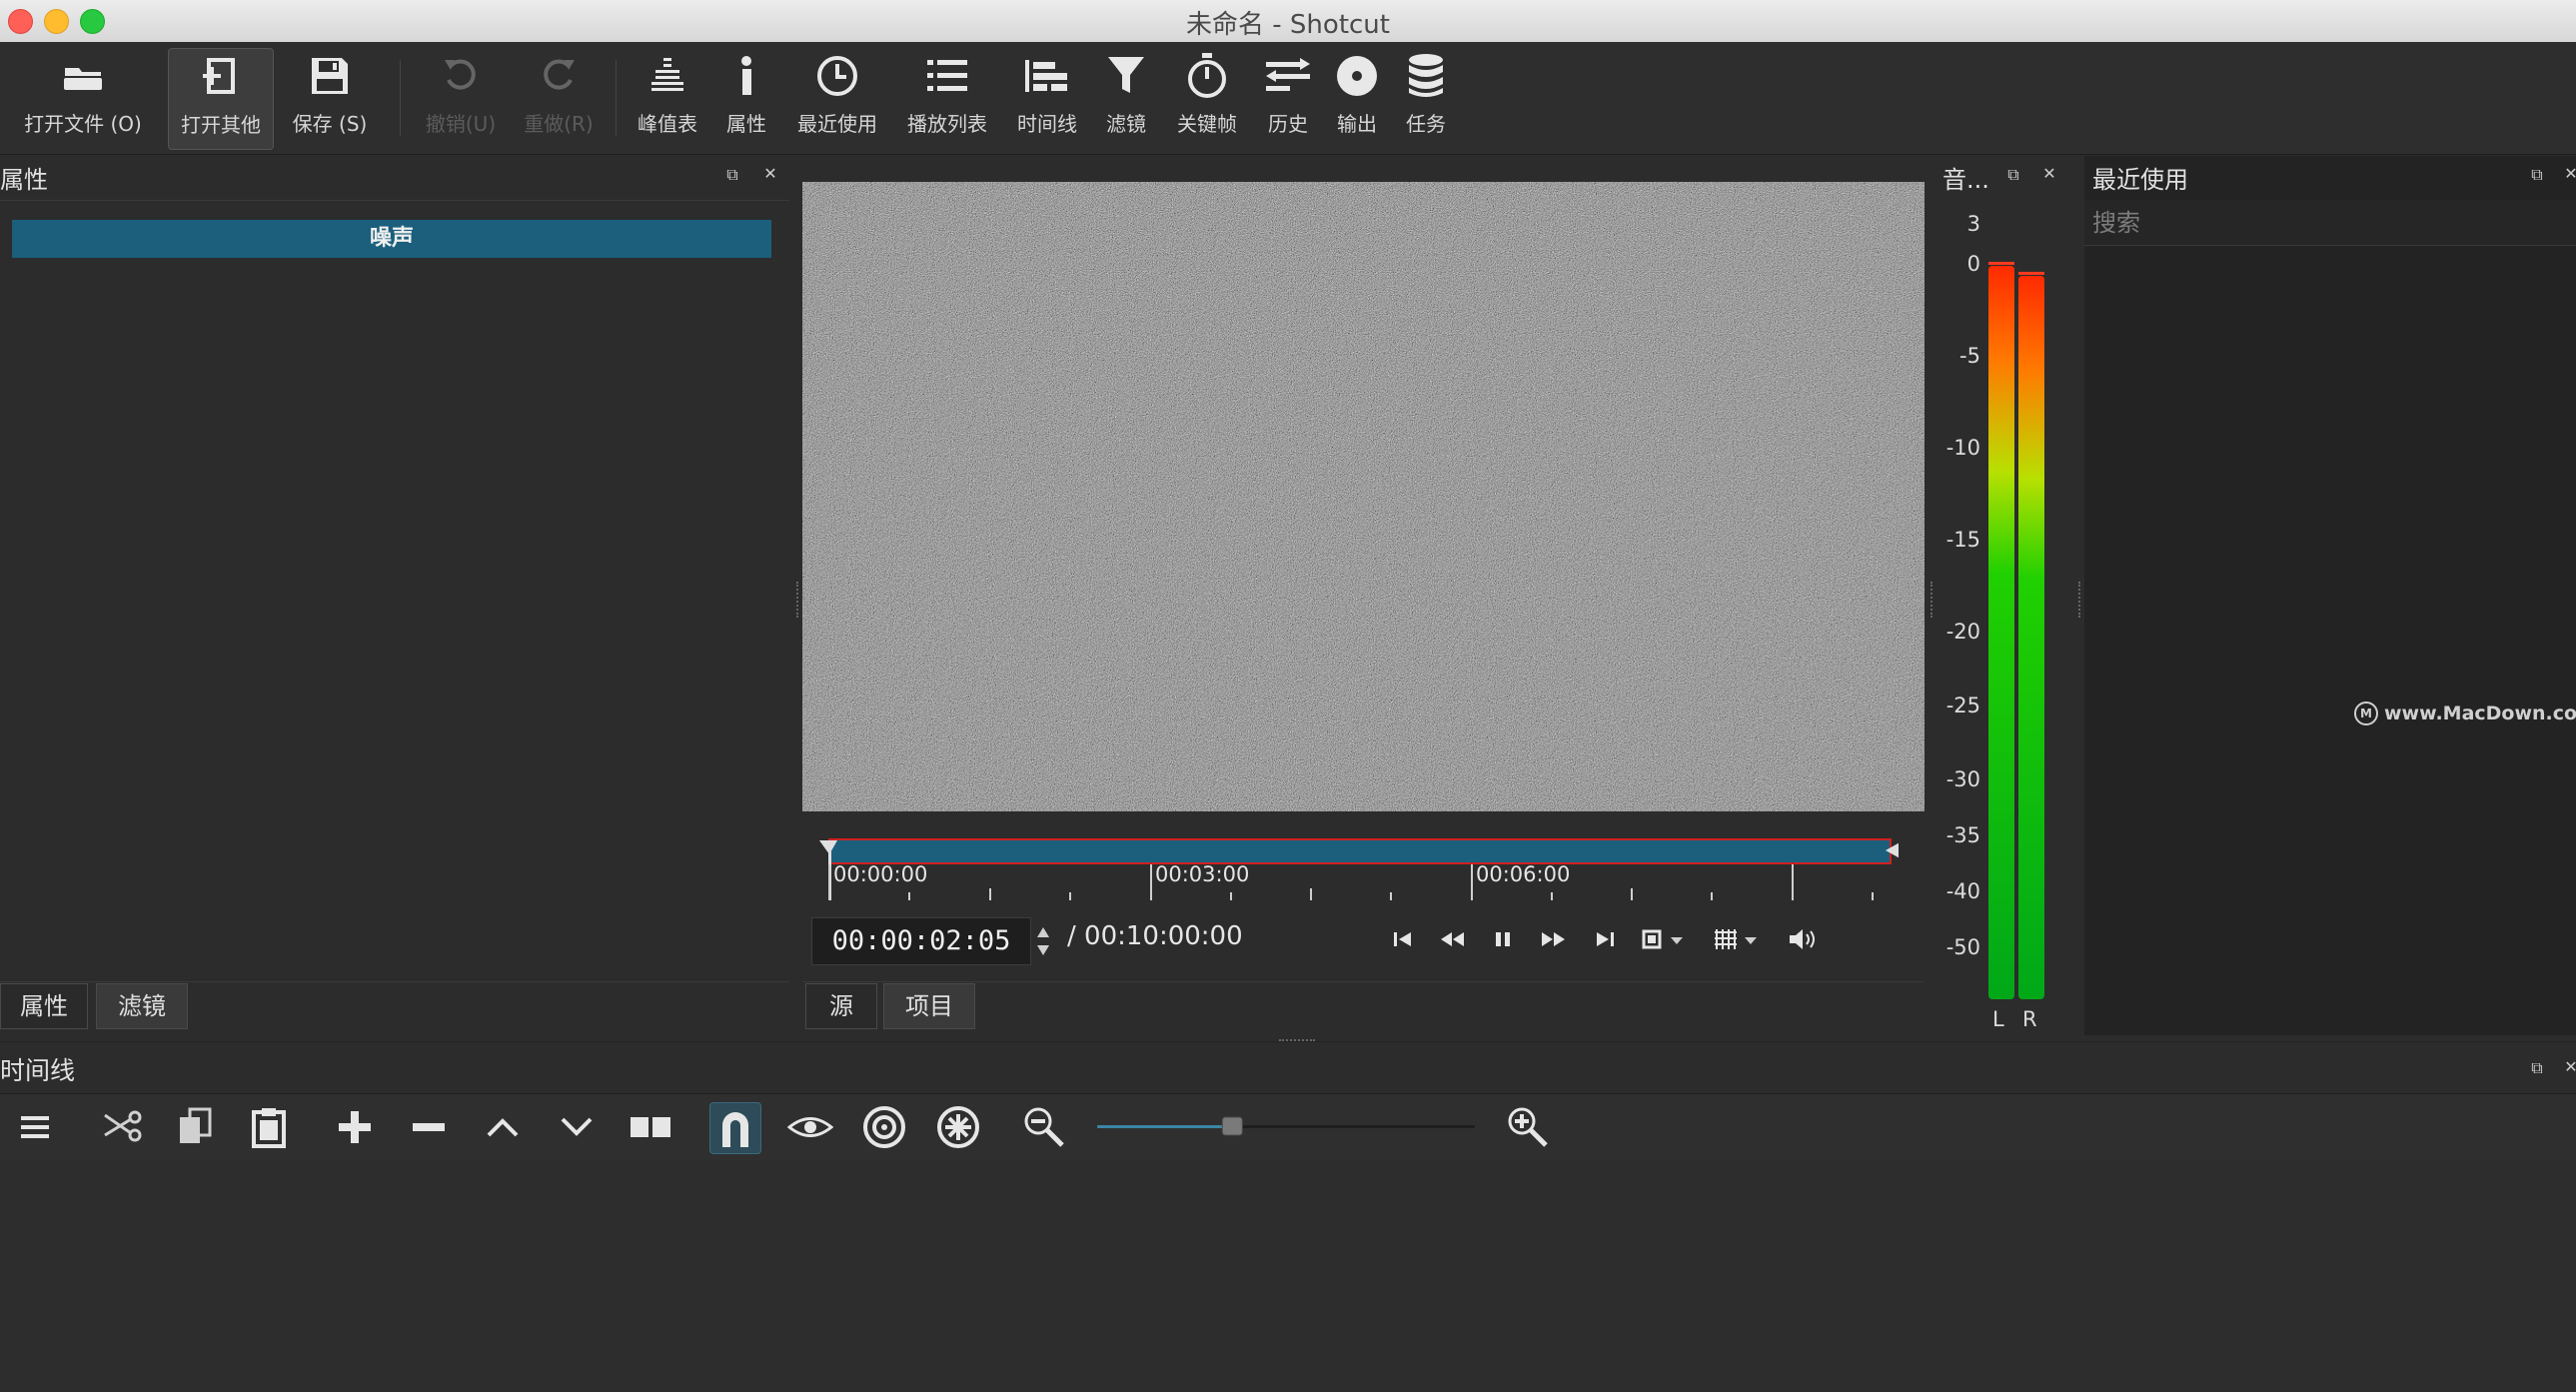 Image resolution: width=2576 pixels, height=1392 pixels. Describe the element at coordinates (577, 1127) in the screenshot. I see `overwrite-icon` at that location.